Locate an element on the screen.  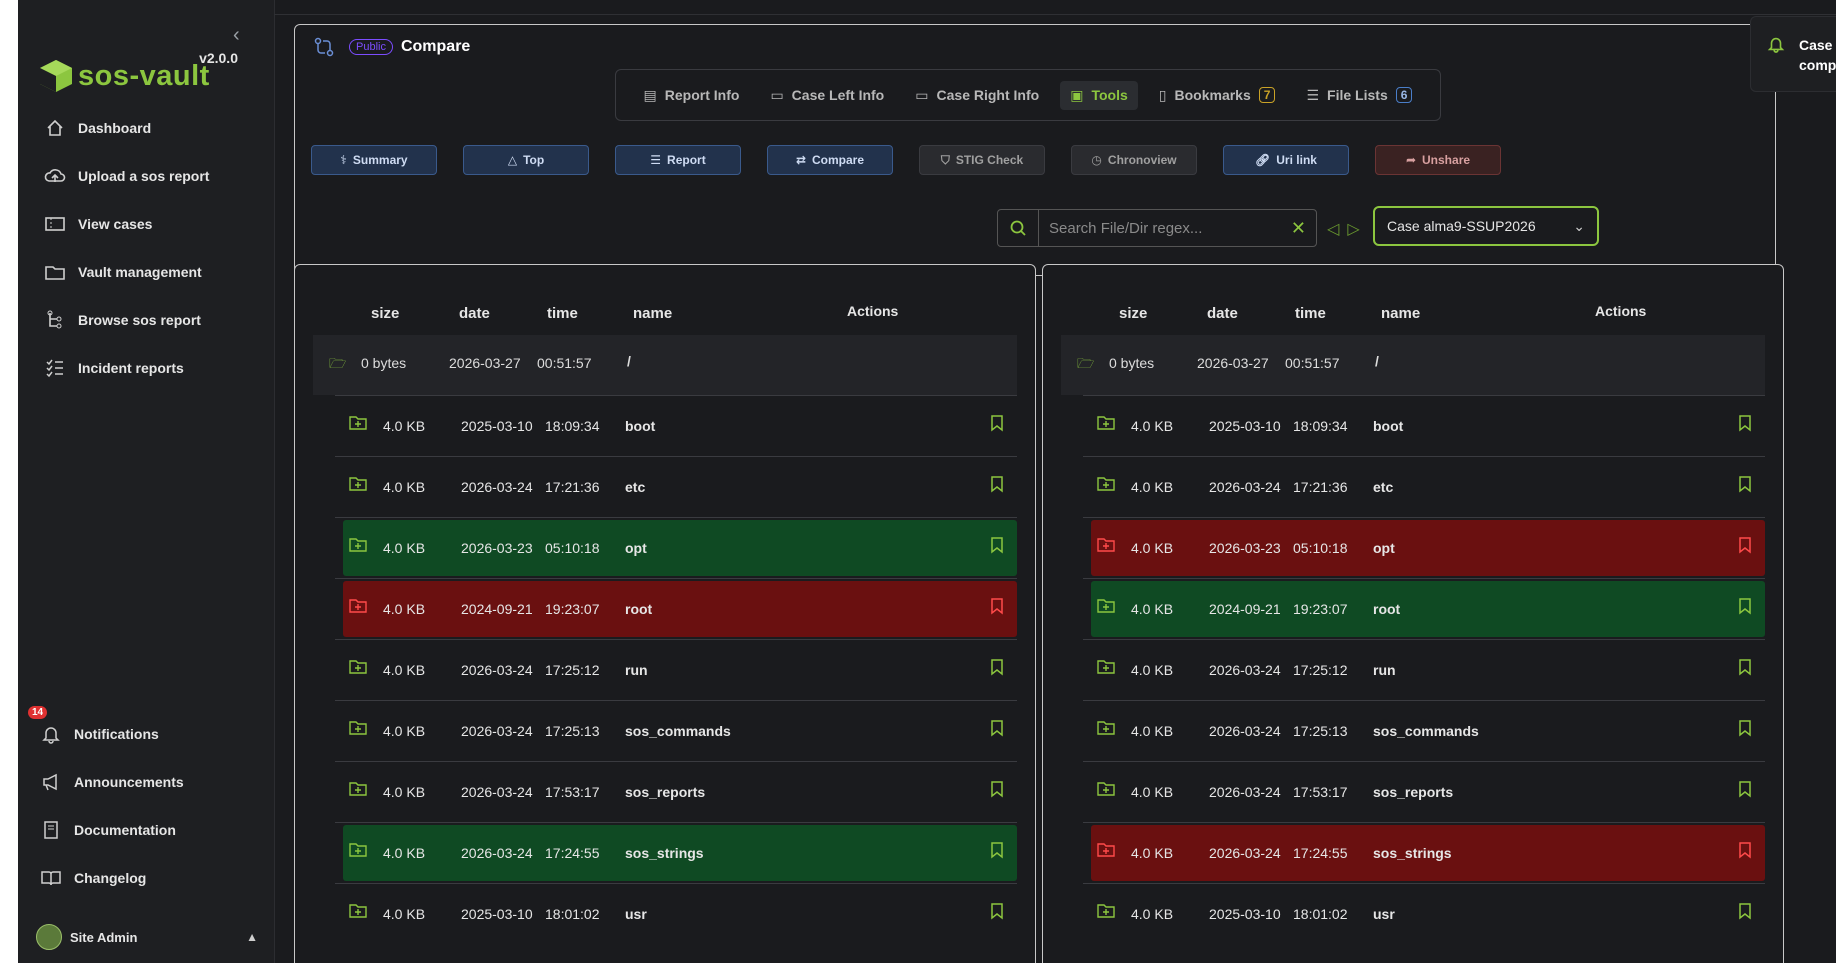
compare-button: ⇄ Compare is located at coordinates (830, 160).